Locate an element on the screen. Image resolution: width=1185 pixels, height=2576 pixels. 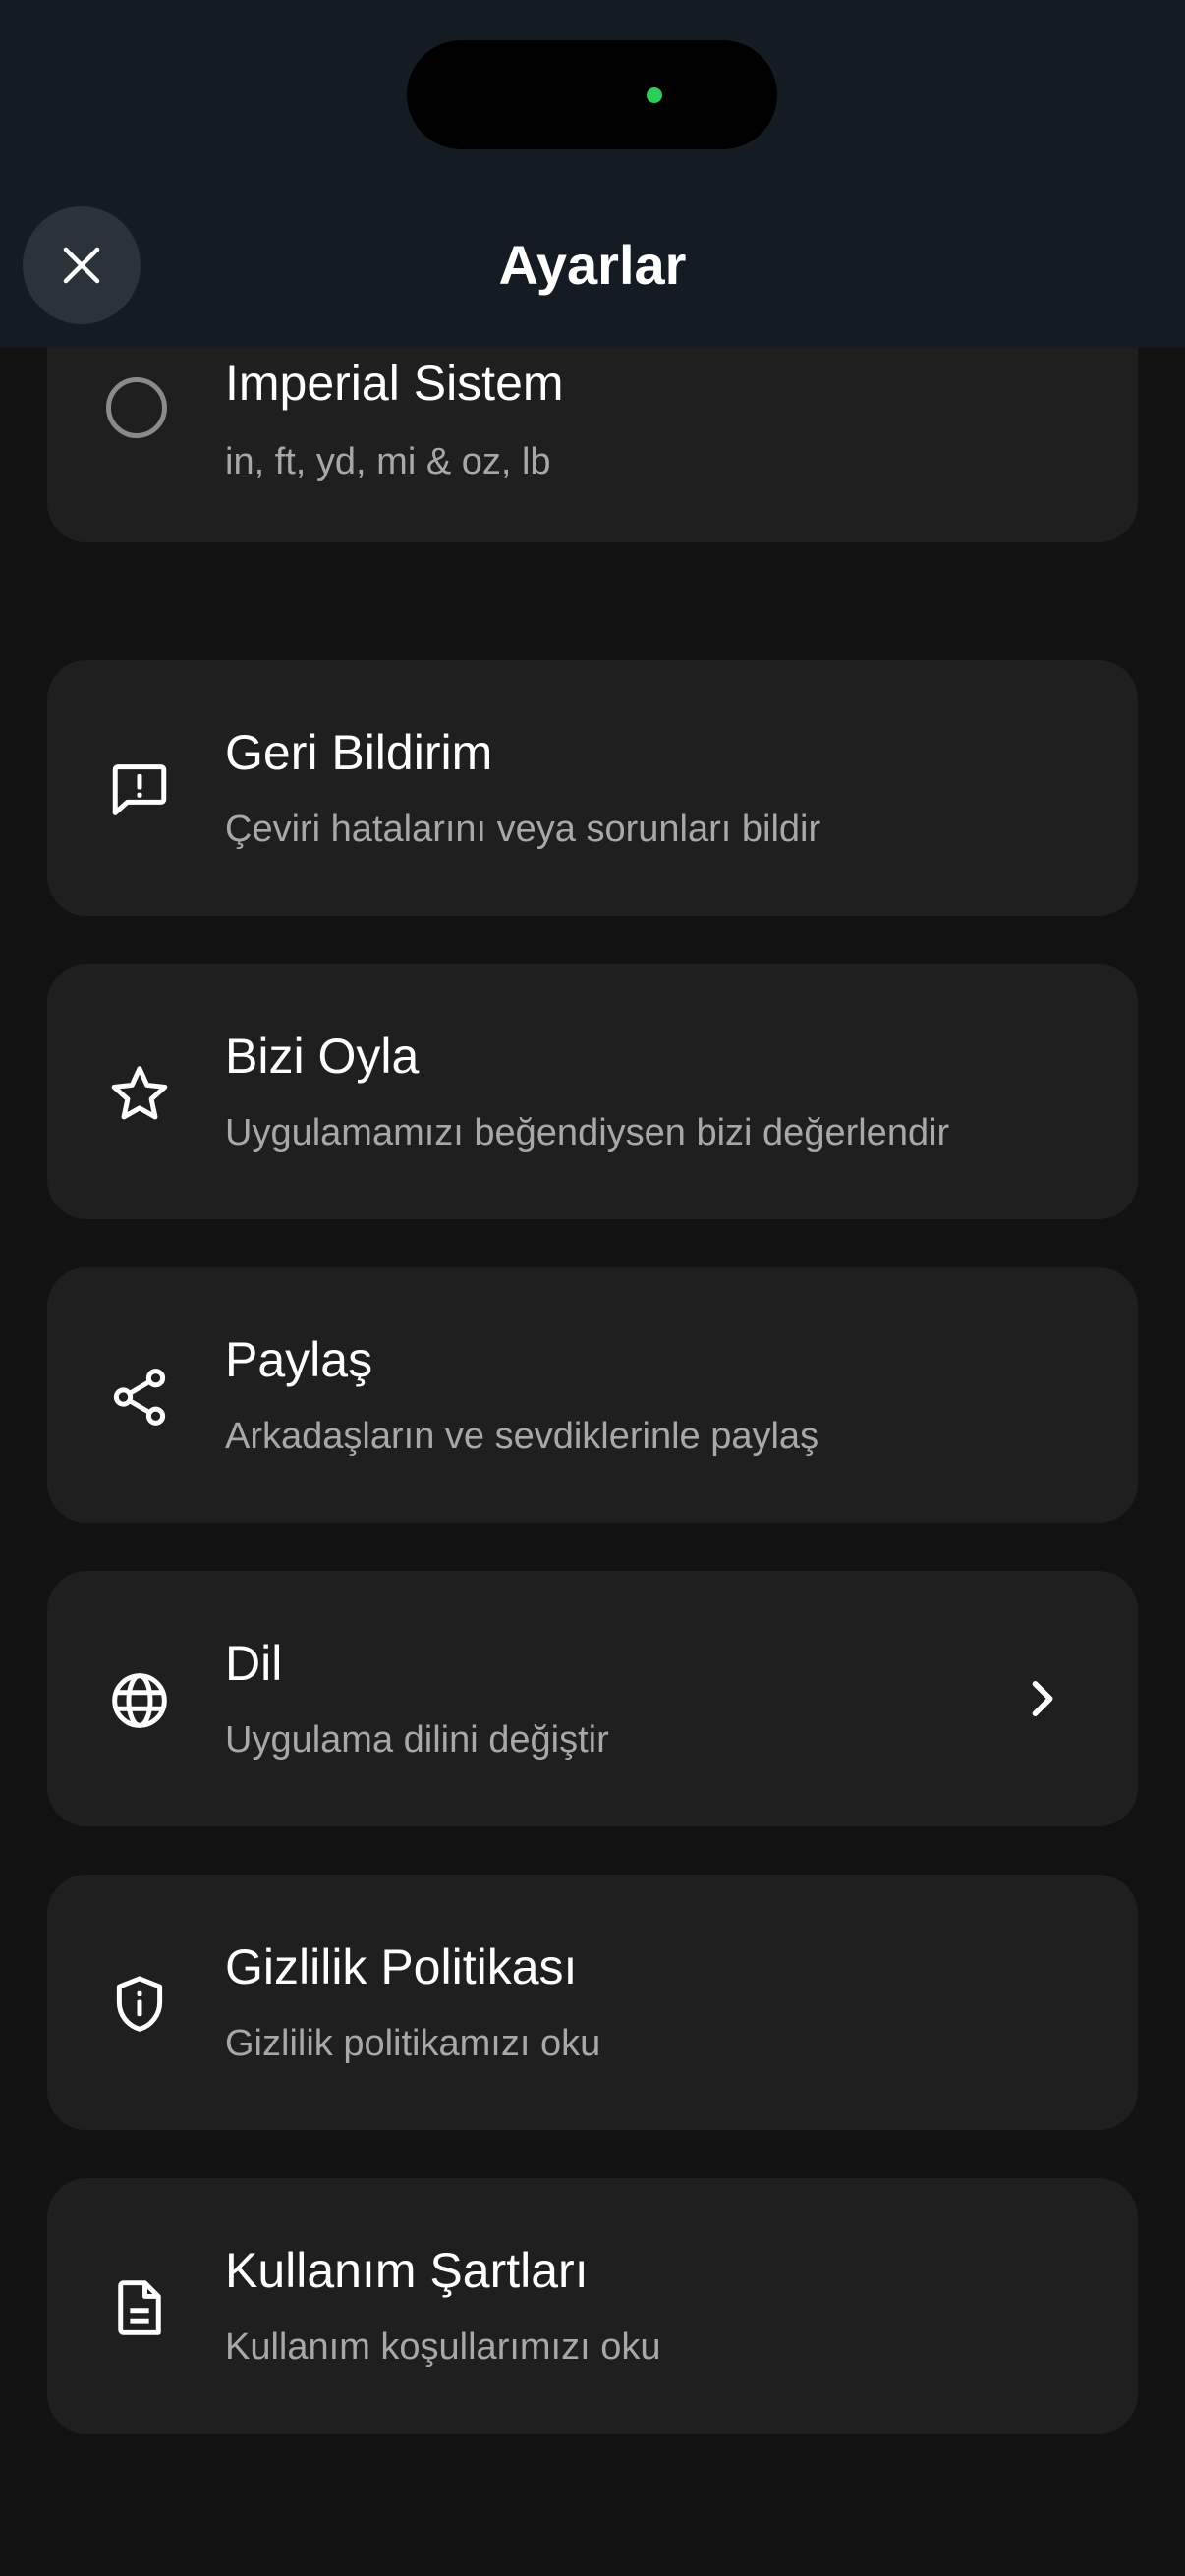
settings-item-subtitle: Çeviri hatalarını veya sorunları bildir is located at coordinates (523, 829).